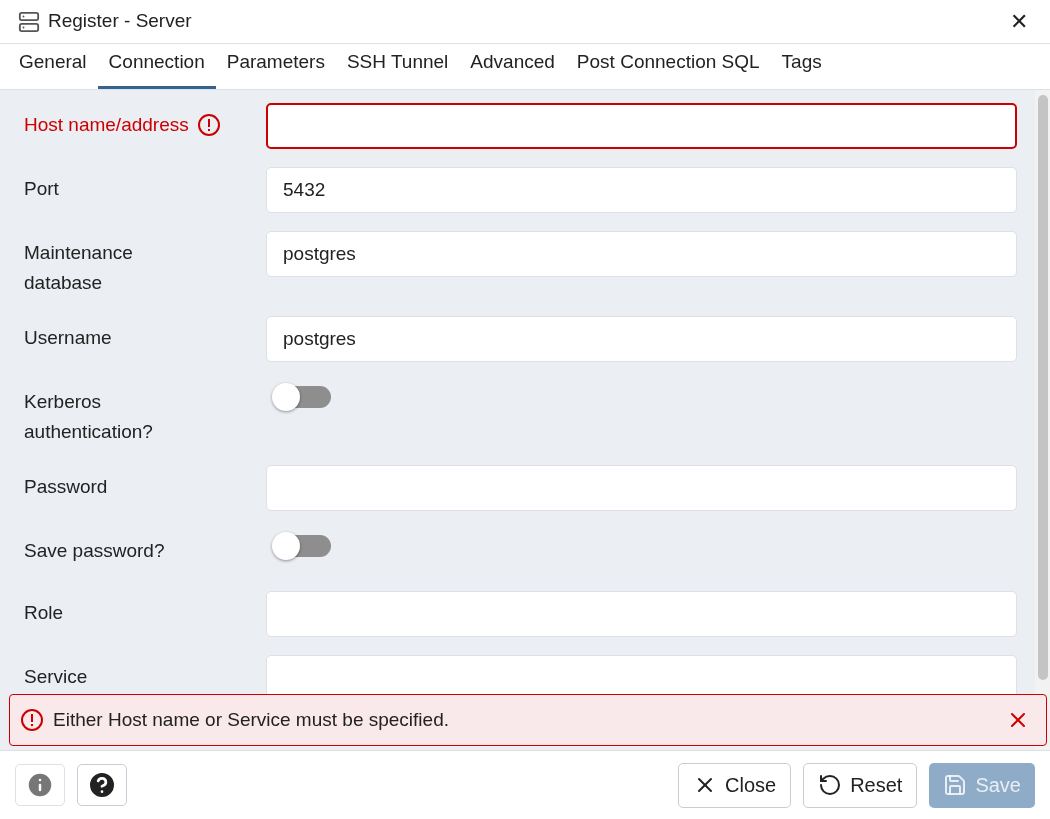 This screenshot has width=1050, height=819. Describe the element at coordinates (735, 785) in the screenshot. I see `close-button: Close` at that location.